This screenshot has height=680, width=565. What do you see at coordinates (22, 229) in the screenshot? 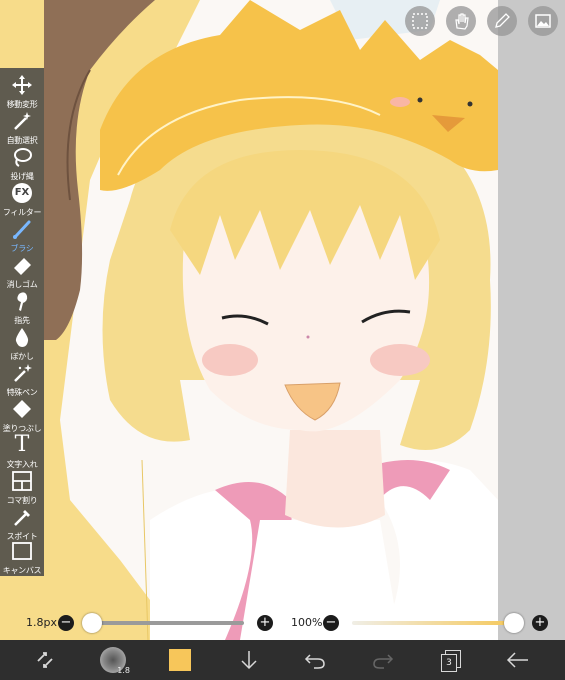
I see `brush-icon` at bounding box center [22, 229].